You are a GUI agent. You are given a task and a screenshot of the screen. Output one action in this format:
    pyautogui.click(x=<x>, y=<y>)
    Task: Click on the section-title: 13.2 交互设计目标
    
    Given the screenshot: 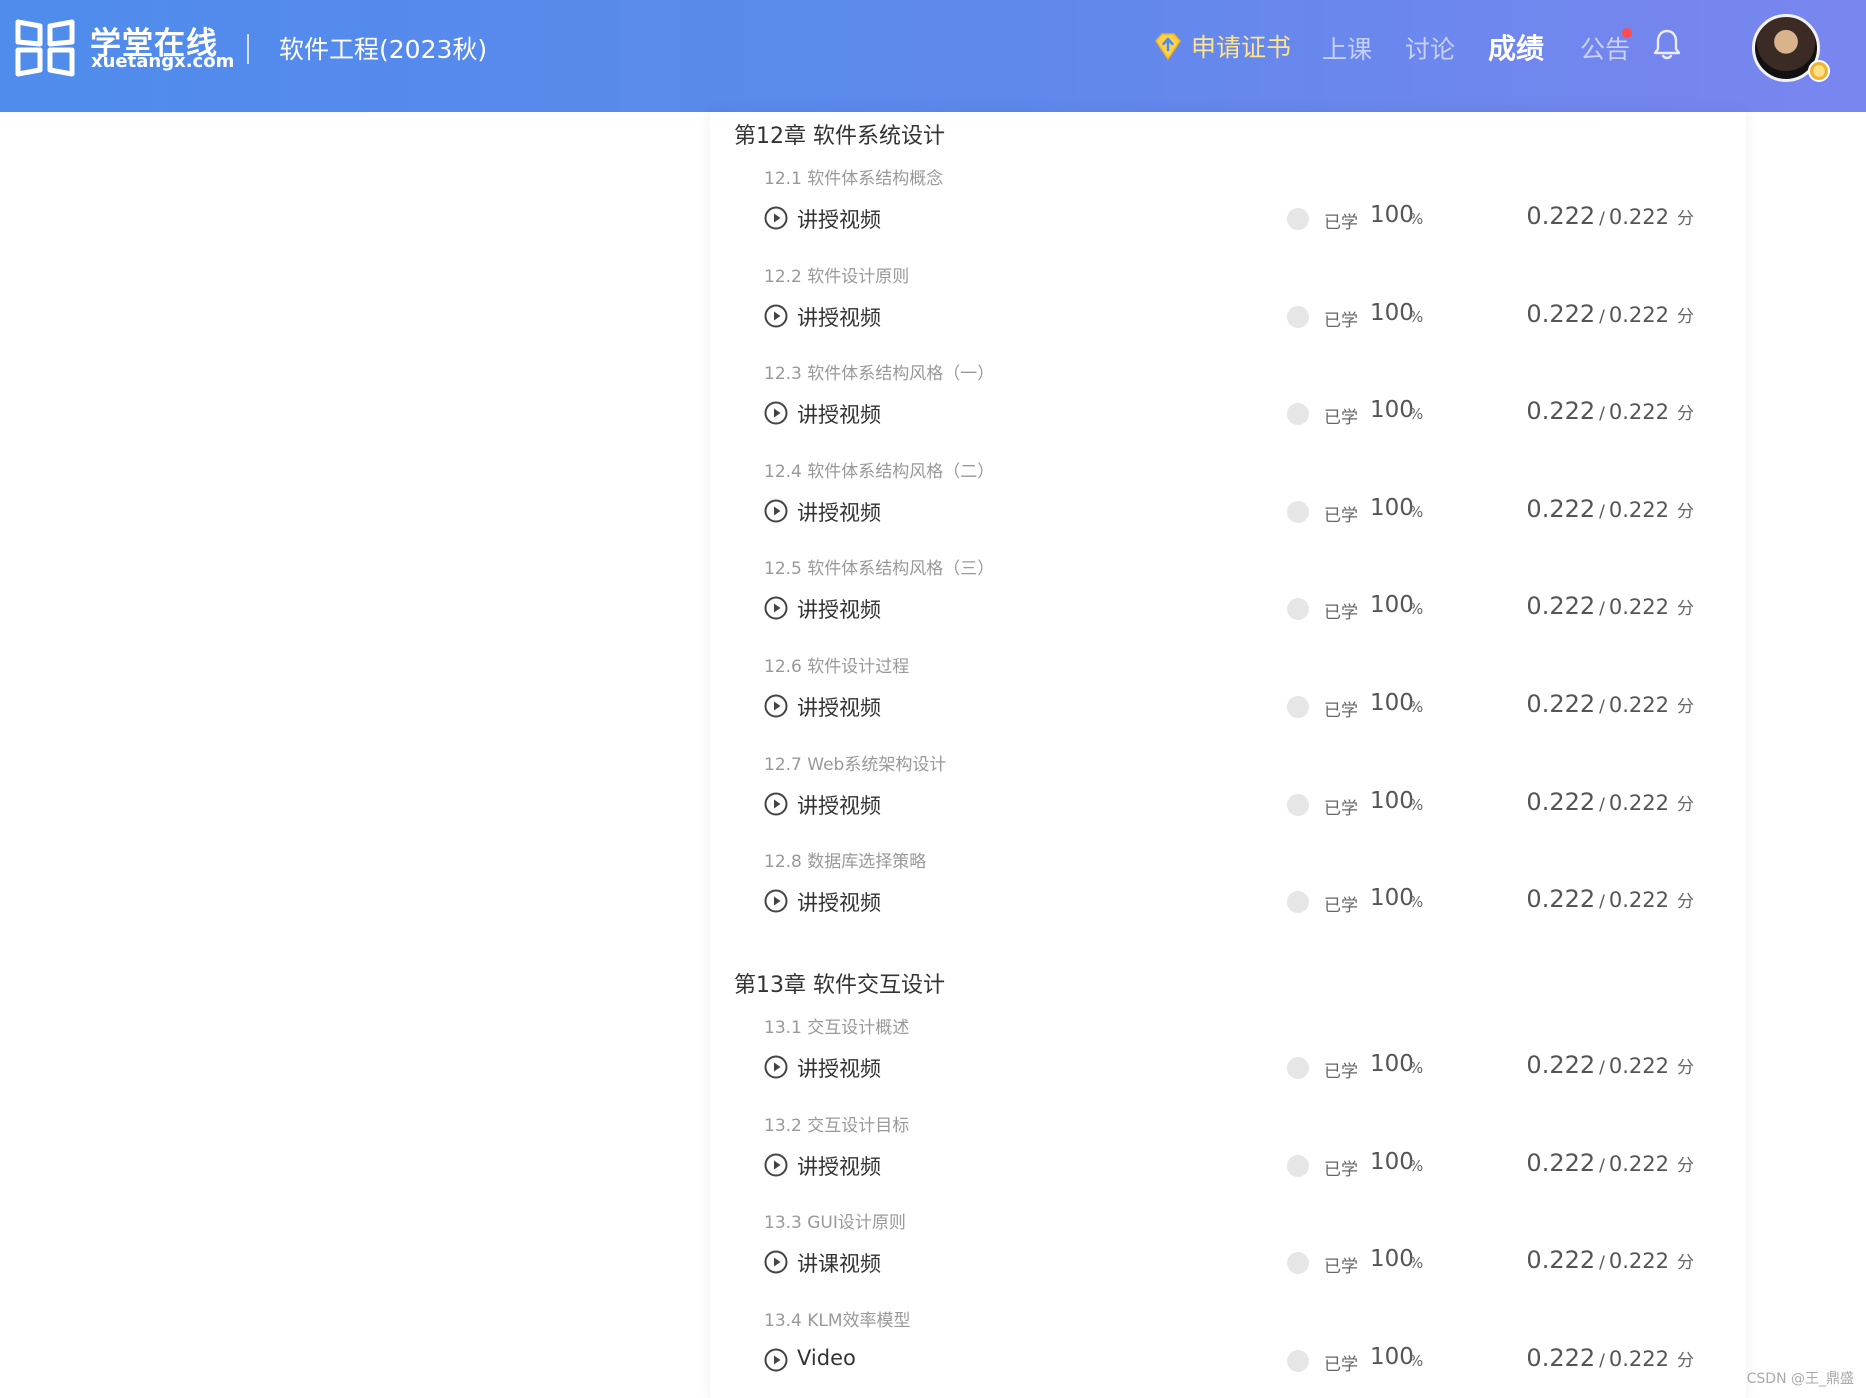 What is the action you would take?
    pyautogui.click(x=837, y=1125)
    